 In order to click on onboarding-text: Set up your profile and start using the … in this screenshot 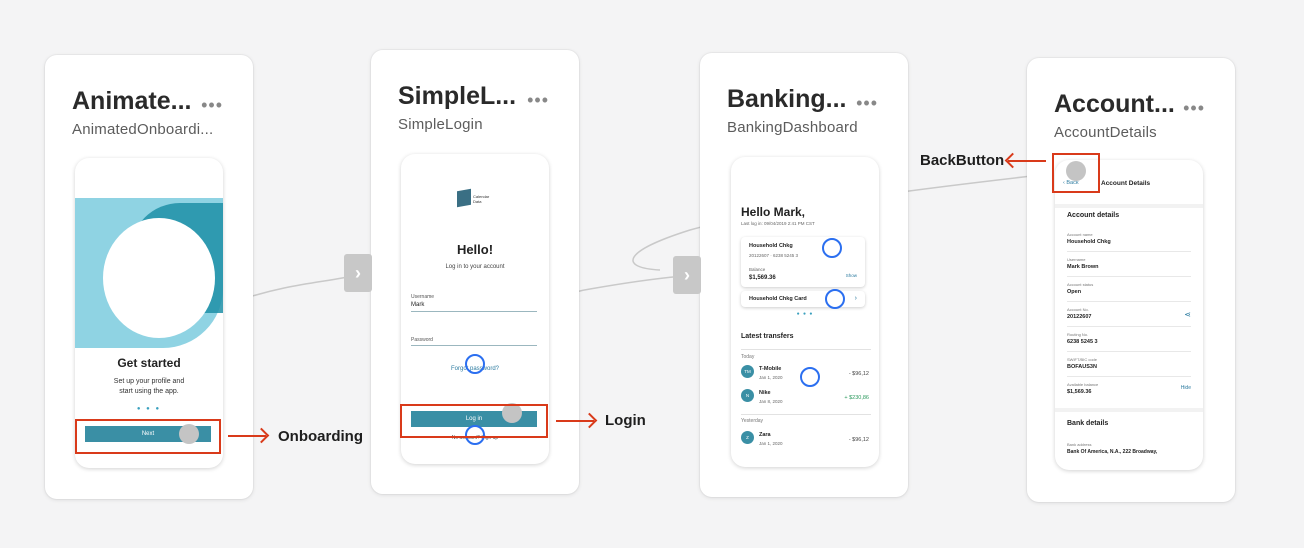, I will do `click(149, 386)`.